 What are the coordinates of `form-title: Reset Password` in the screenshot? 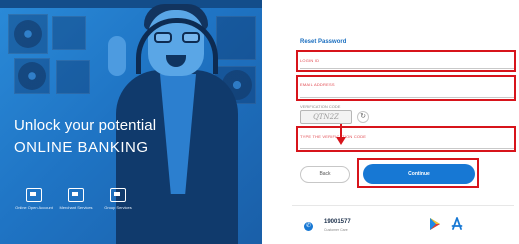 It's located at (323, 42).